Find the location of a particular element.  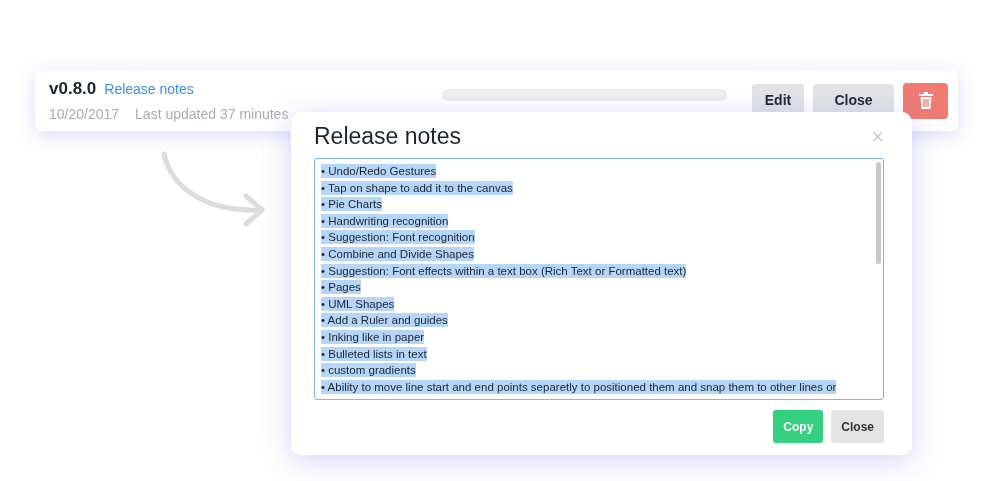

version-label: v0.8.0 is located at coordinates (73, 89).